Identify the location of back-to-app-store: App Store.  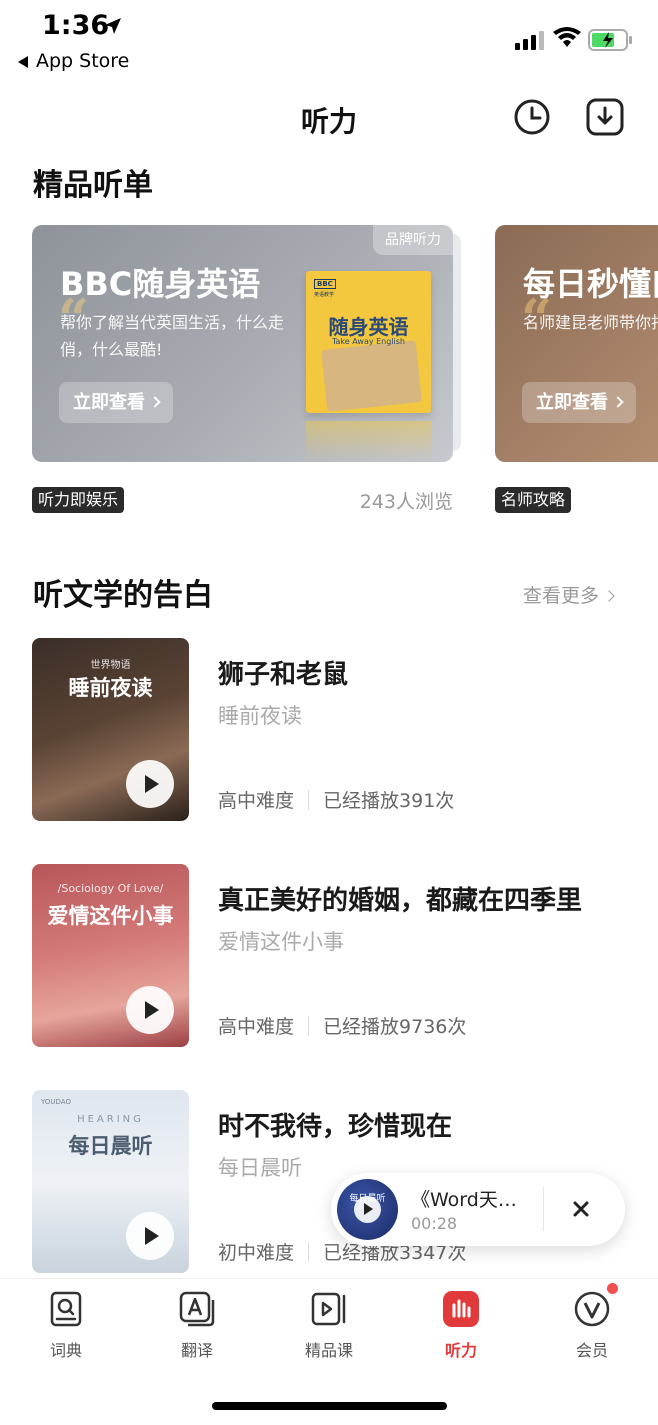
(73, 61).